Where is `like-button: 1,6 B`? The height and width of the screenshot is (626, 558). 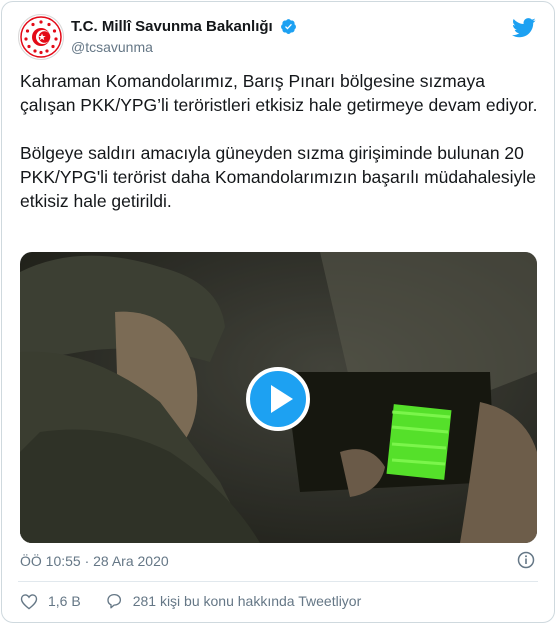
like-button: 1,6 B is located at coordinates (50, 601).